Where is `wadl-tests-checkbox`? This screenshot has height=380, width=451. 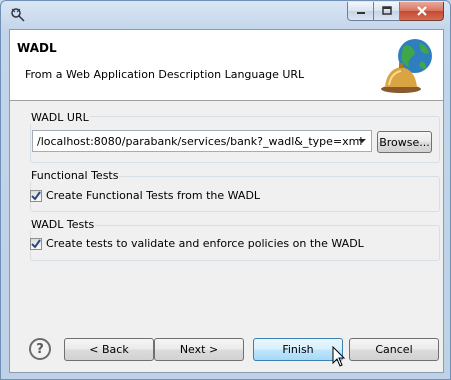 wadl-tests-checkbox is located at coordinates (36, 243).